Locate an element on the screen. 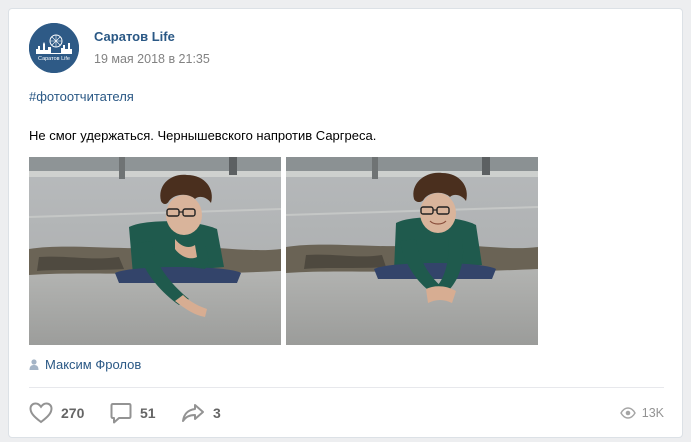 The width and height of the screenshot is (691, 442). share-count: 3 is located at coordinates (217, 413).